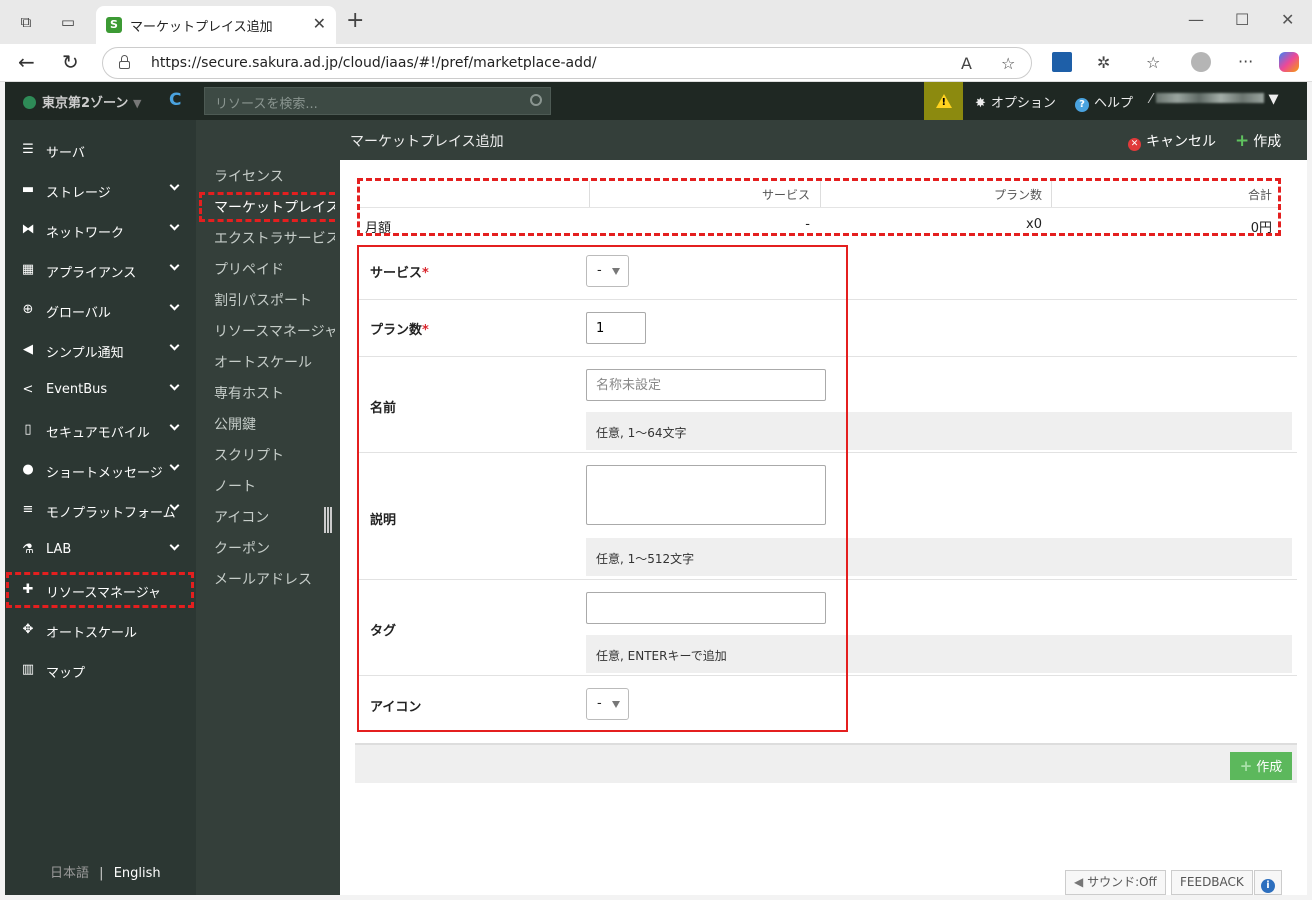 This screenshot has width=1312, height=900. I want to click on gear-icon: ✸, so click(980, 103).